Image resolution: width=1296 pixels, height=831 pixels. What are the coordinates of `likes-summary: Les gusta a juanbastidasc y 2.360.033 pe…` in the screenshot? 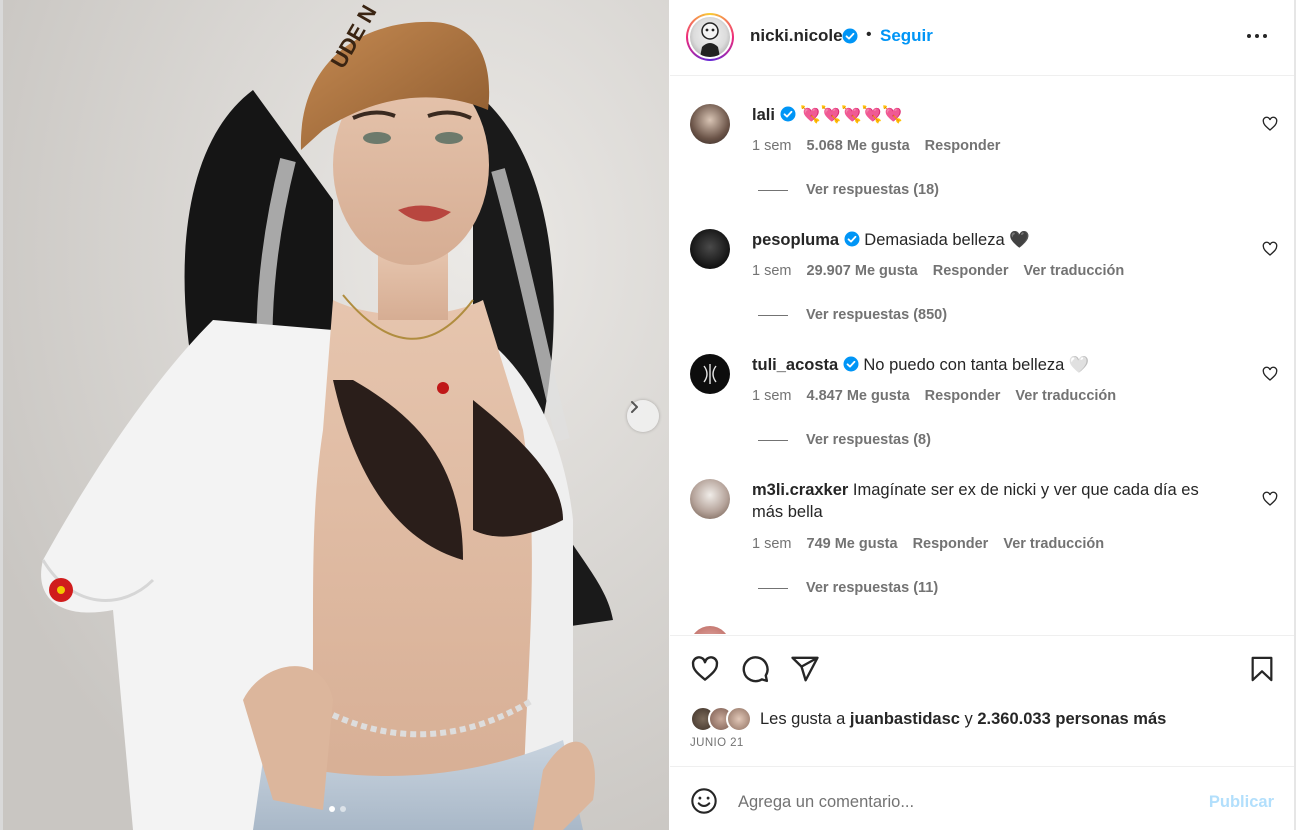 It's located at (928, 719).